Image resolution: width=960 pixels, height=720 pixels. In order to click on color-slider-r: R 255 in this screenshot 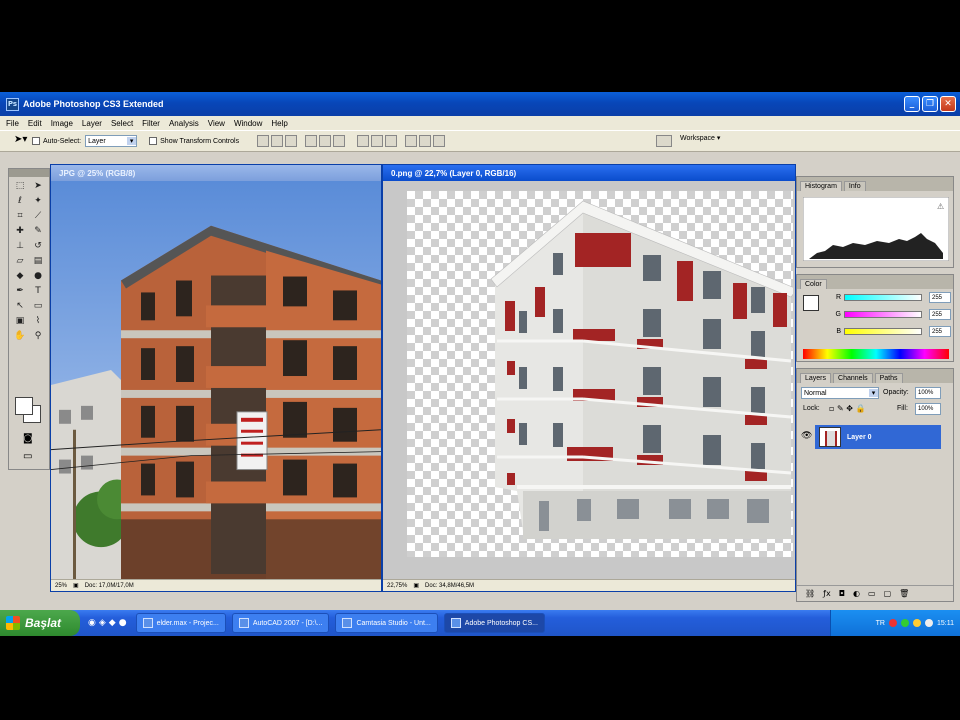, I will do `click(885, 297)`.